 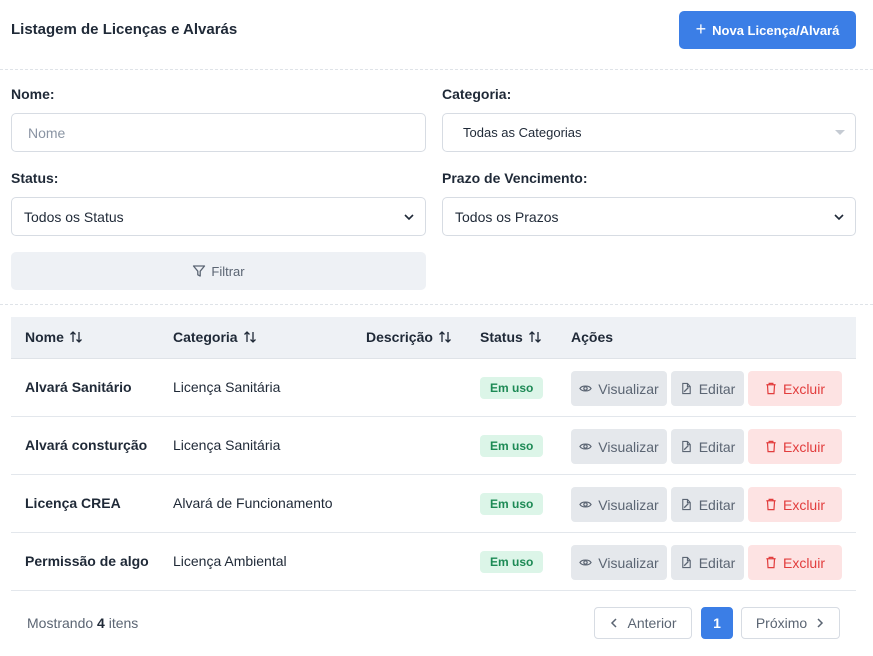 I want to click on column-header-description: Descrição, so click(x=409, y=337).